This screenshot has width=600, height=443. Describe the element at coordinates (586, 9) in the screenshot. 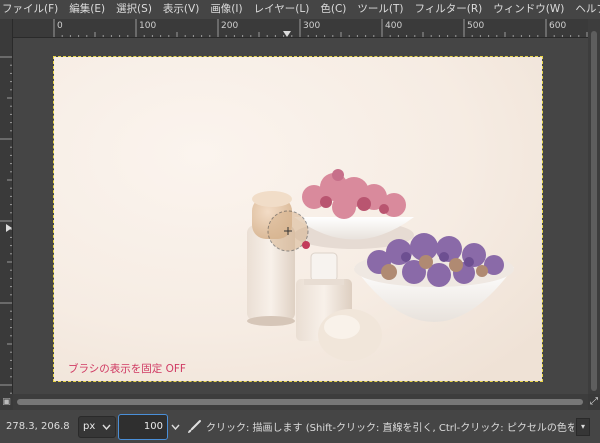

I see `menu-help: ヘルプ(H)` at that location.